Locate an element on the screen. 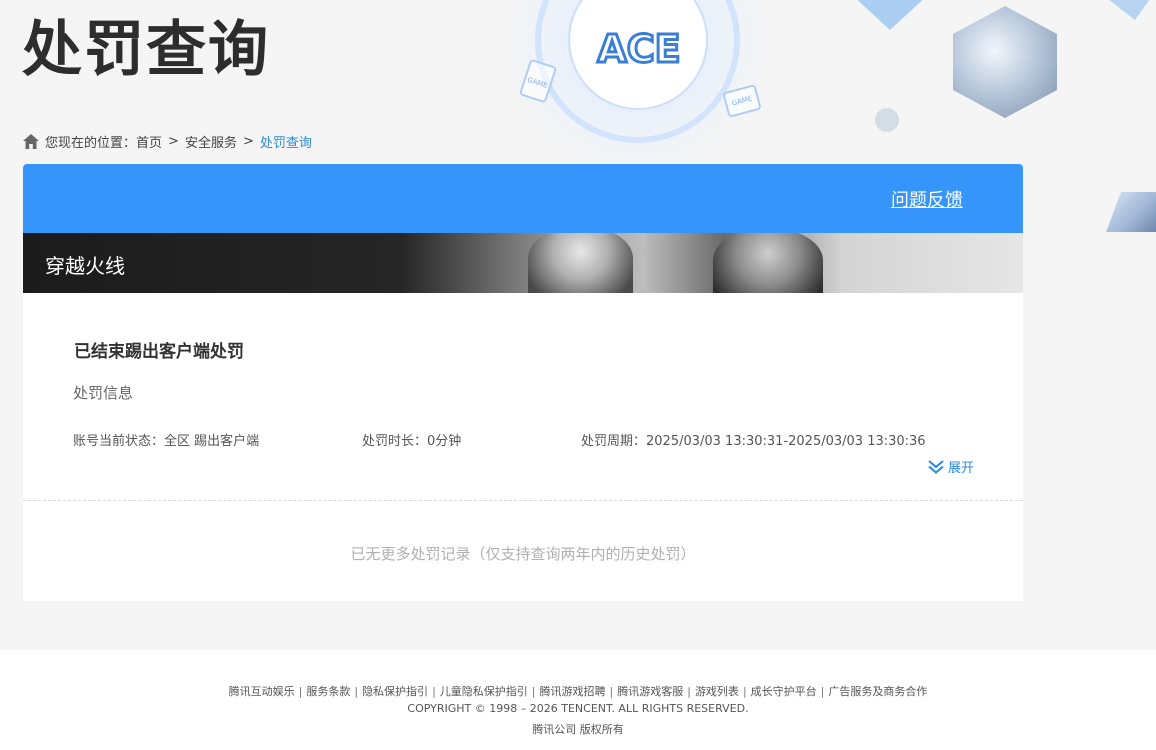 The width and height of the screenshot is (1156, 750). footer-link-child-privacy: 儿童隐私保护指引 is located at coordinates (484, 691).